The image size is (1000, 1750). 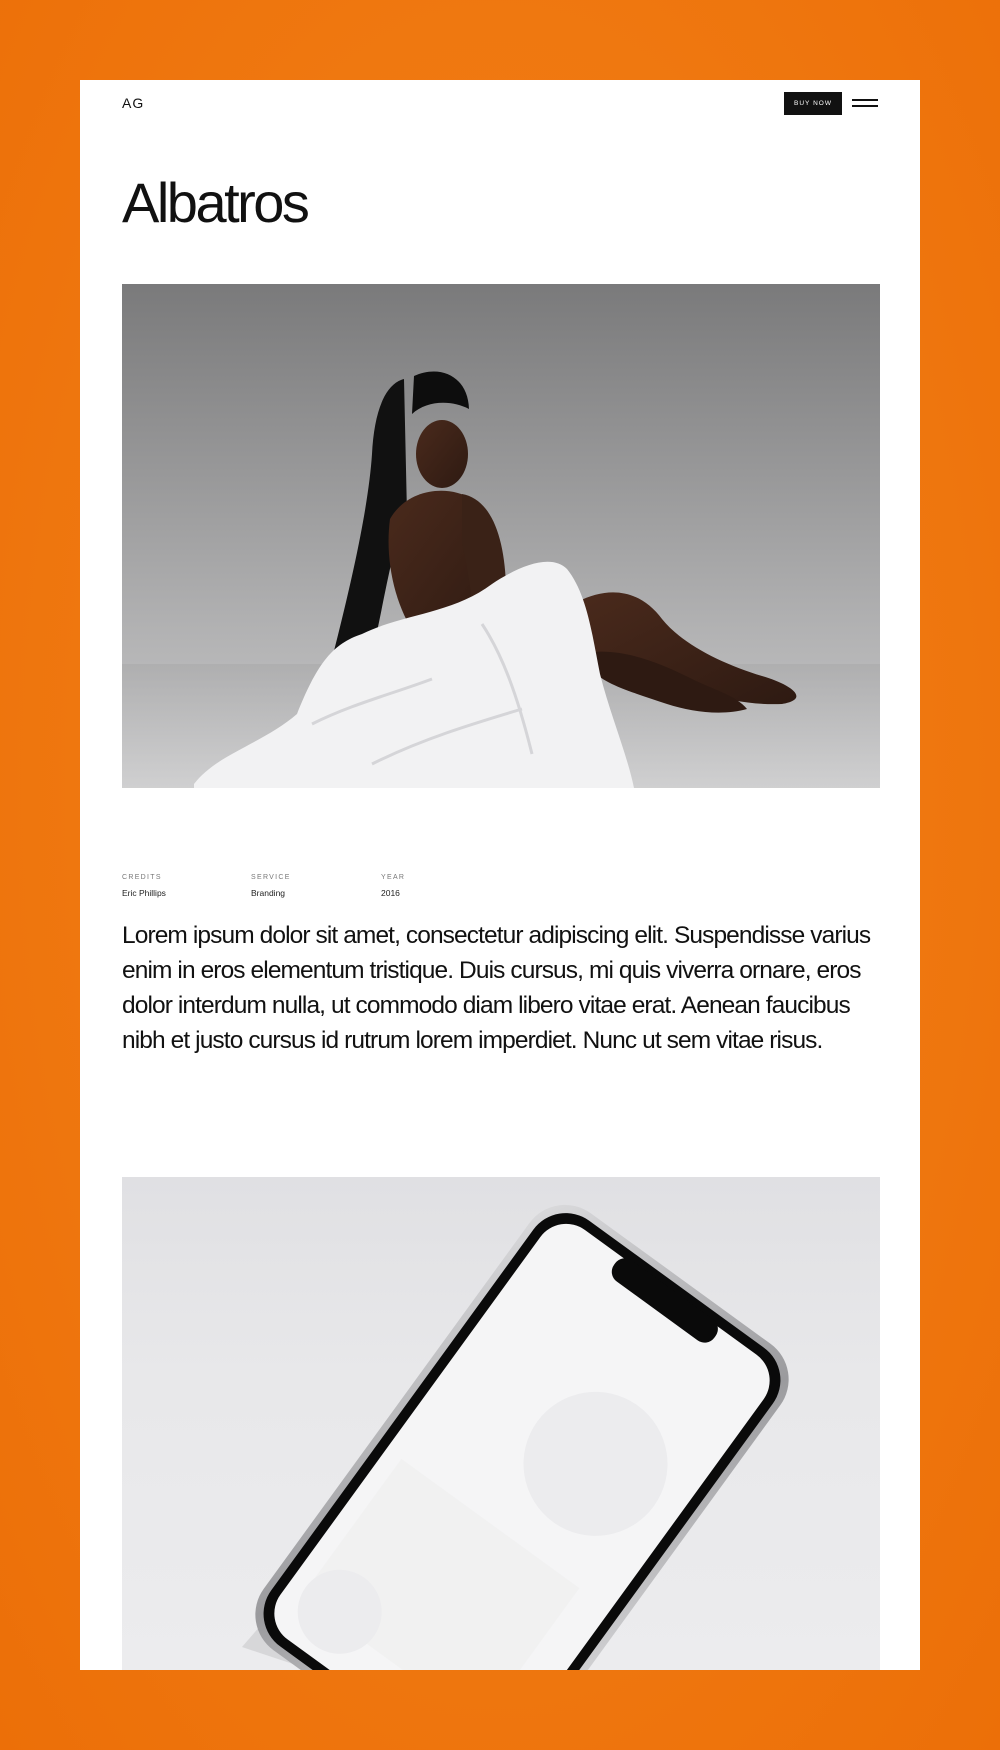 I want to click on credits-label: CREDITS, so click(x=142, y=877).